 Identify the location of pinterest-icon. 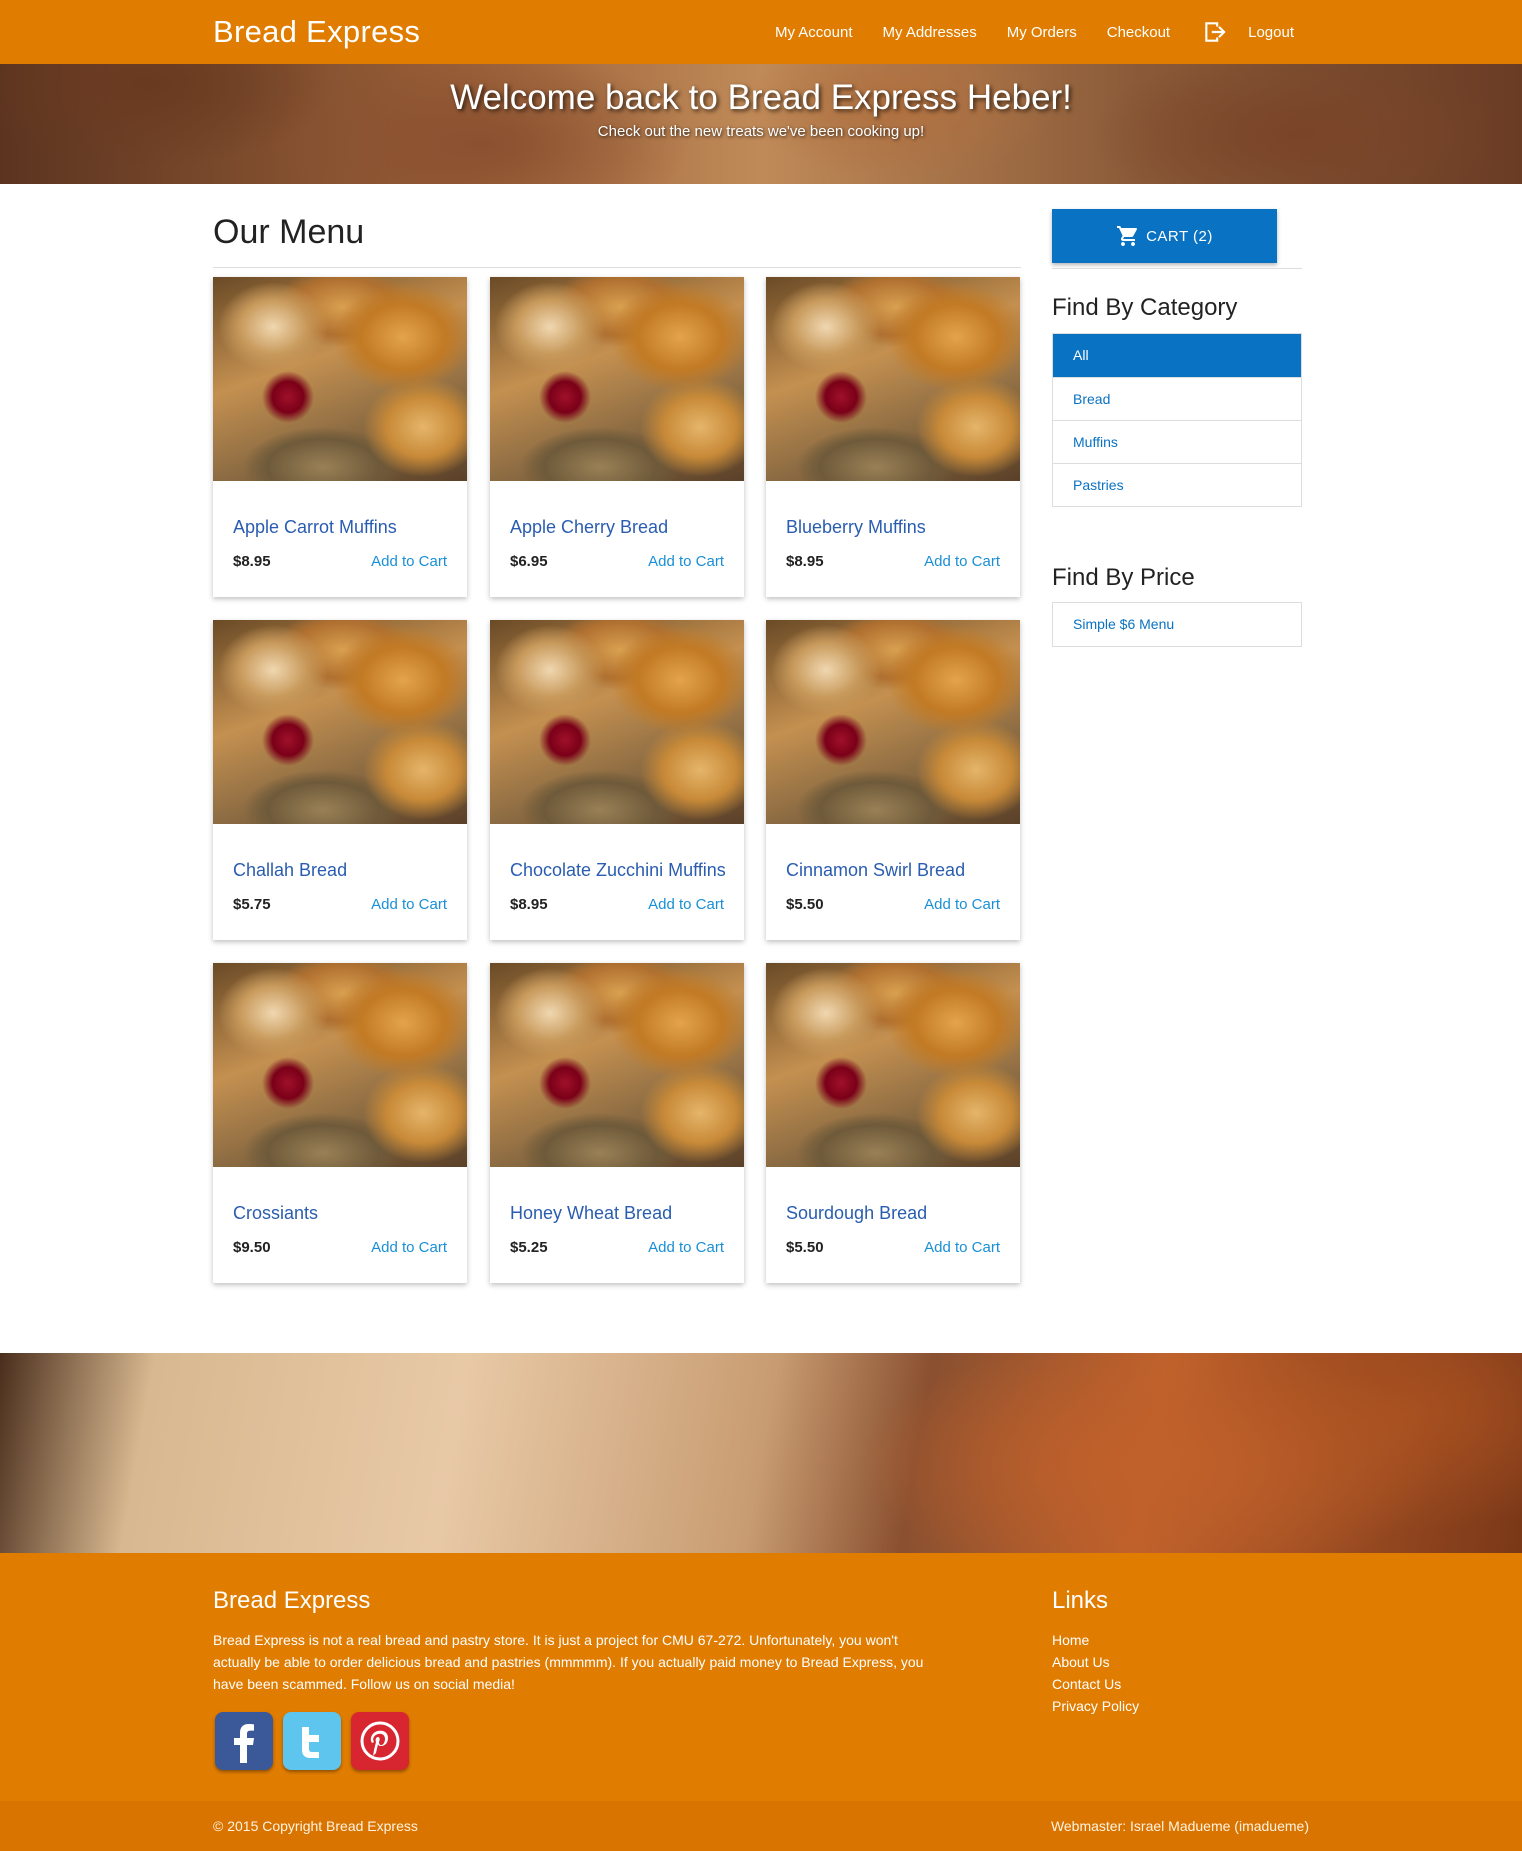
(380, 1741).